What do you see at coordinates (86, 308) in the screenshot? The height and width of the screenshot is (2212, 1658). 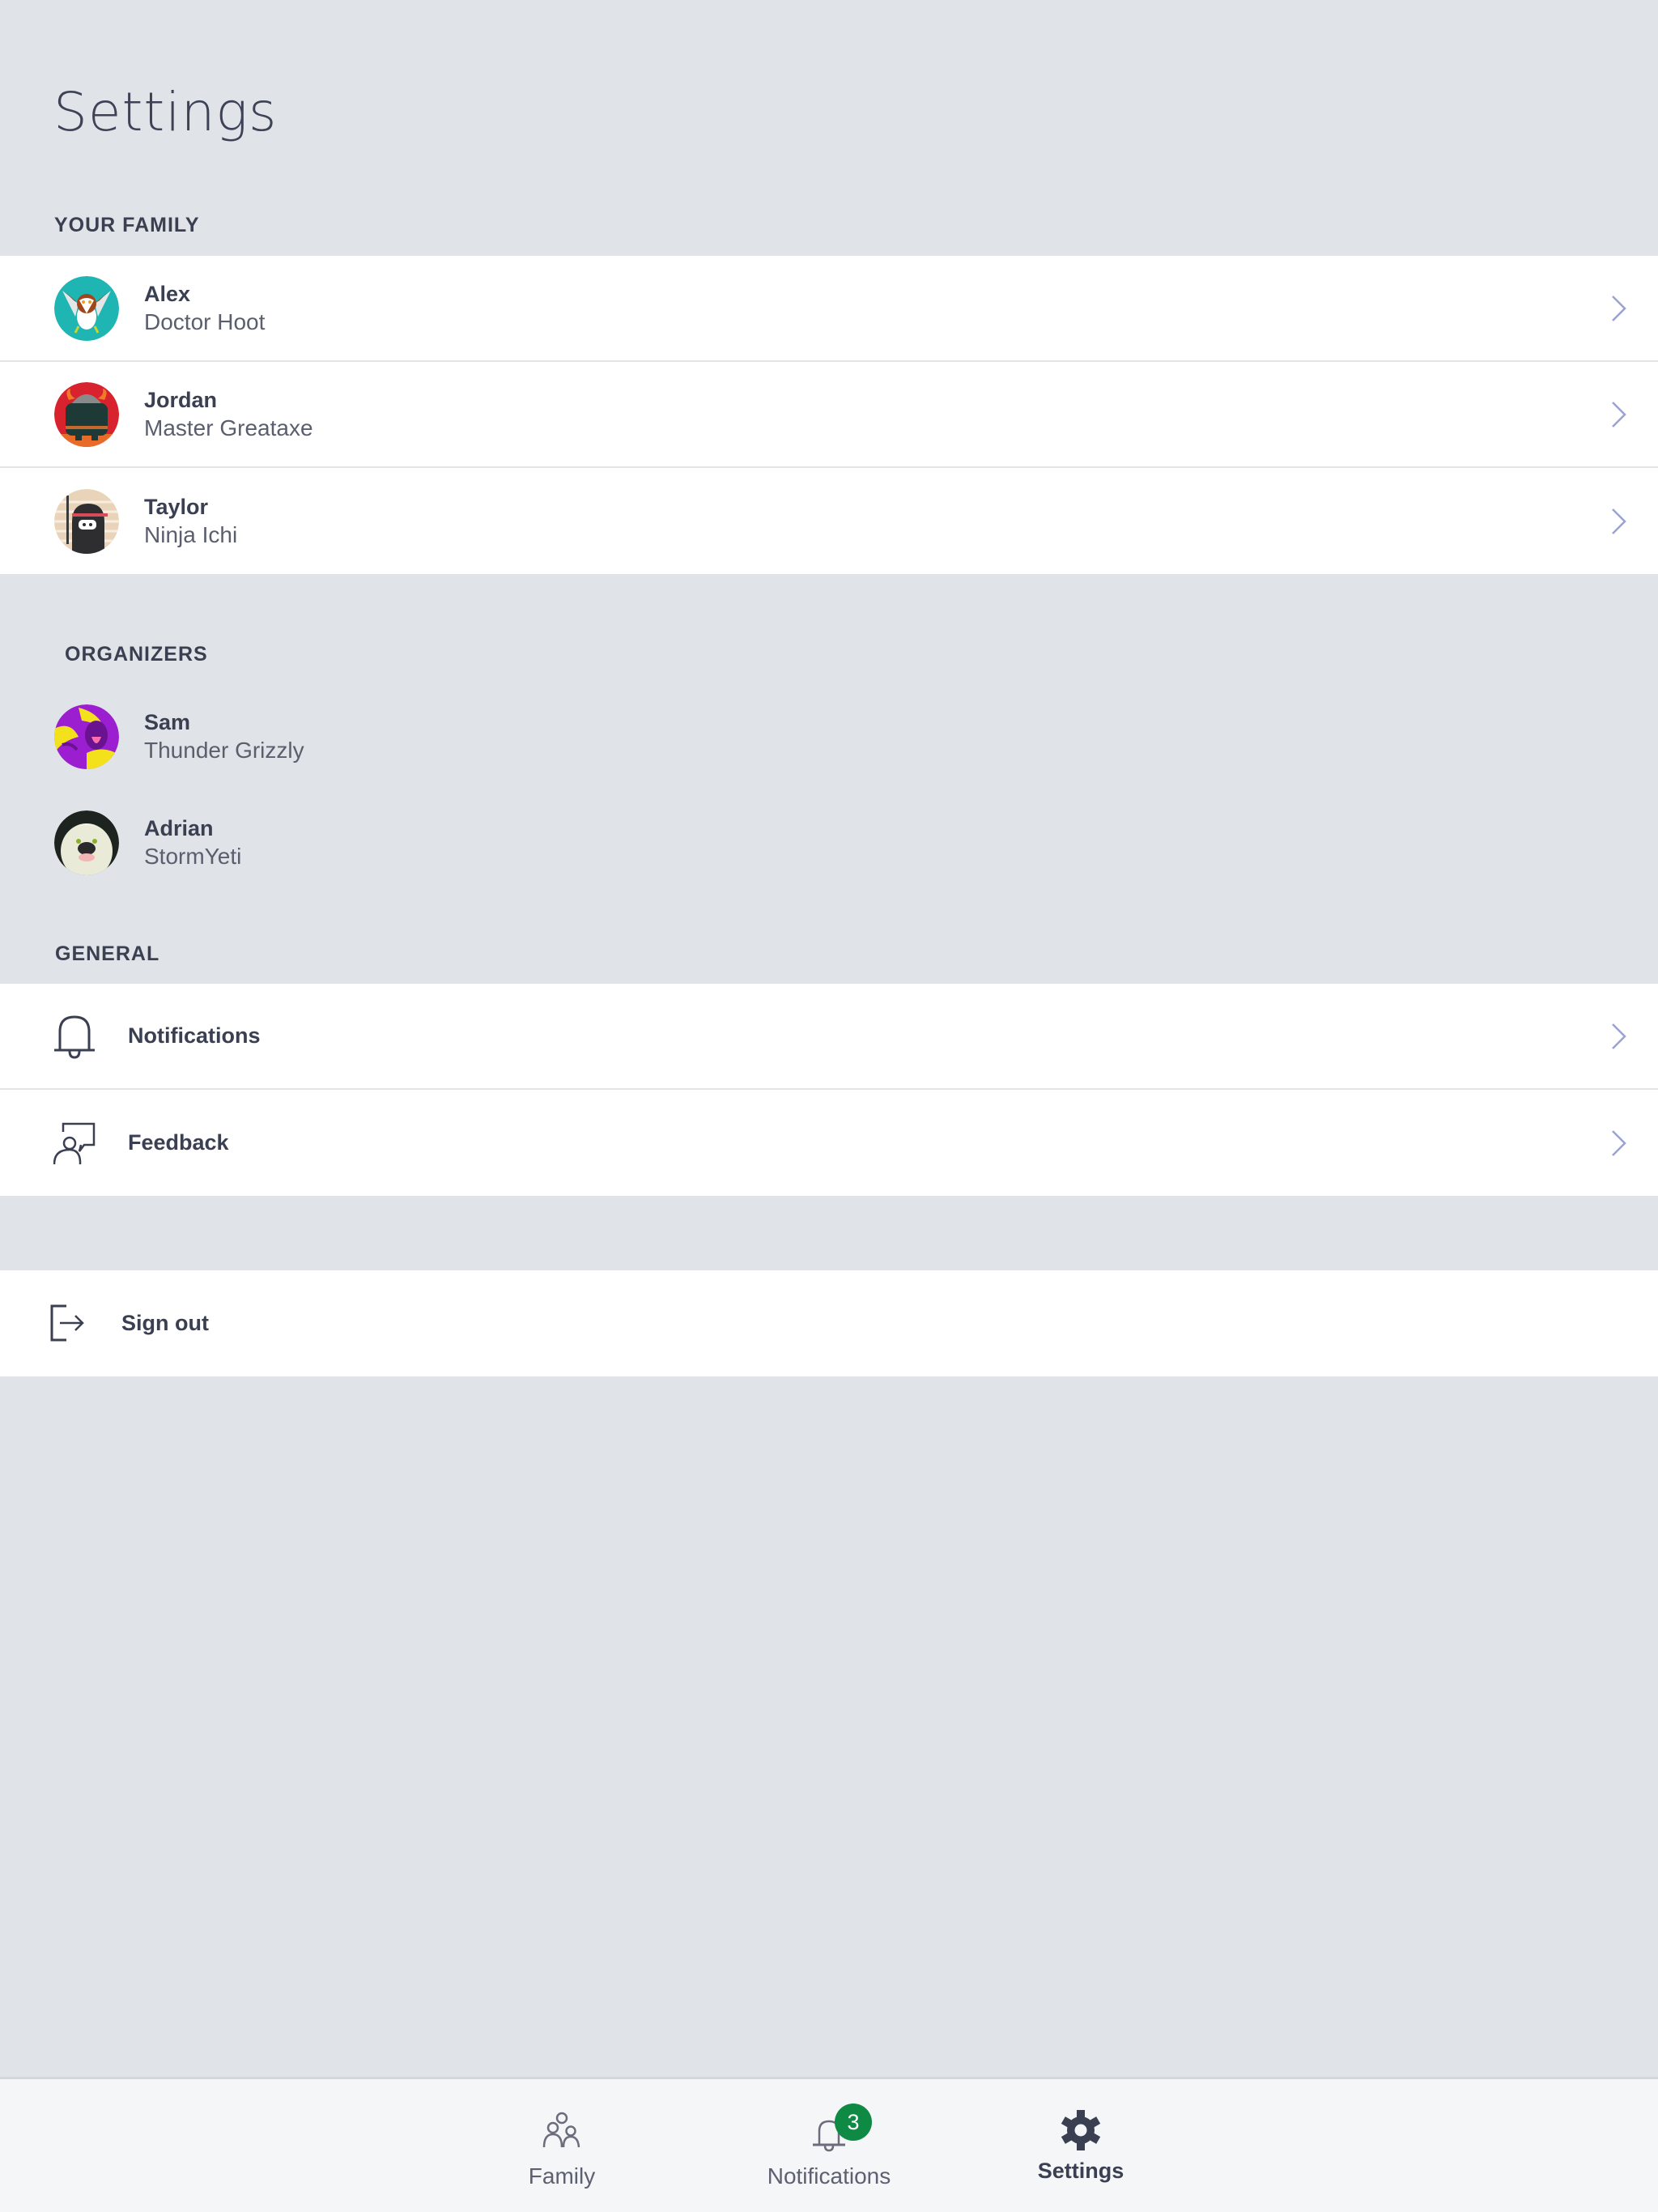 I see `owl-avatar` at bounding box center [86, 308].